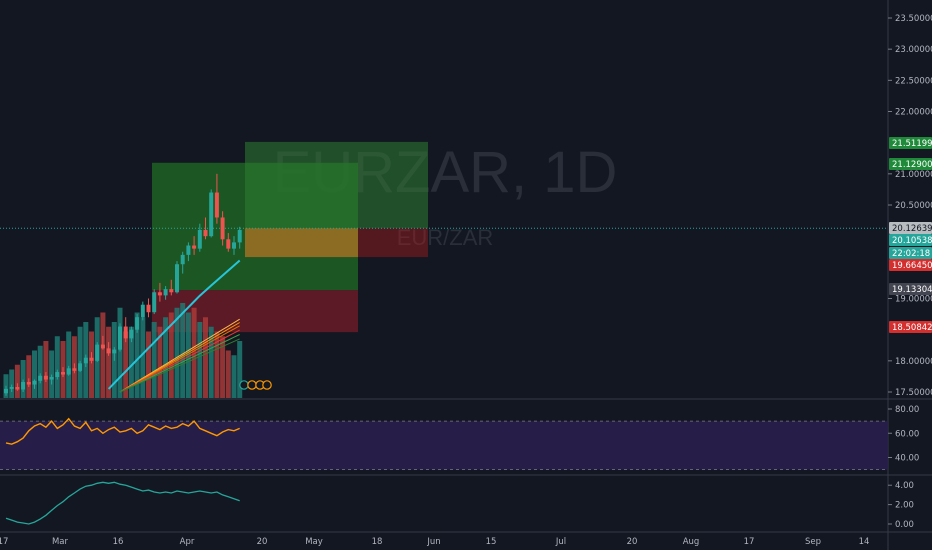 This screenshot has height=550, width=932. I want to click on osc-tick-label: 0.00, so click(904, 525).